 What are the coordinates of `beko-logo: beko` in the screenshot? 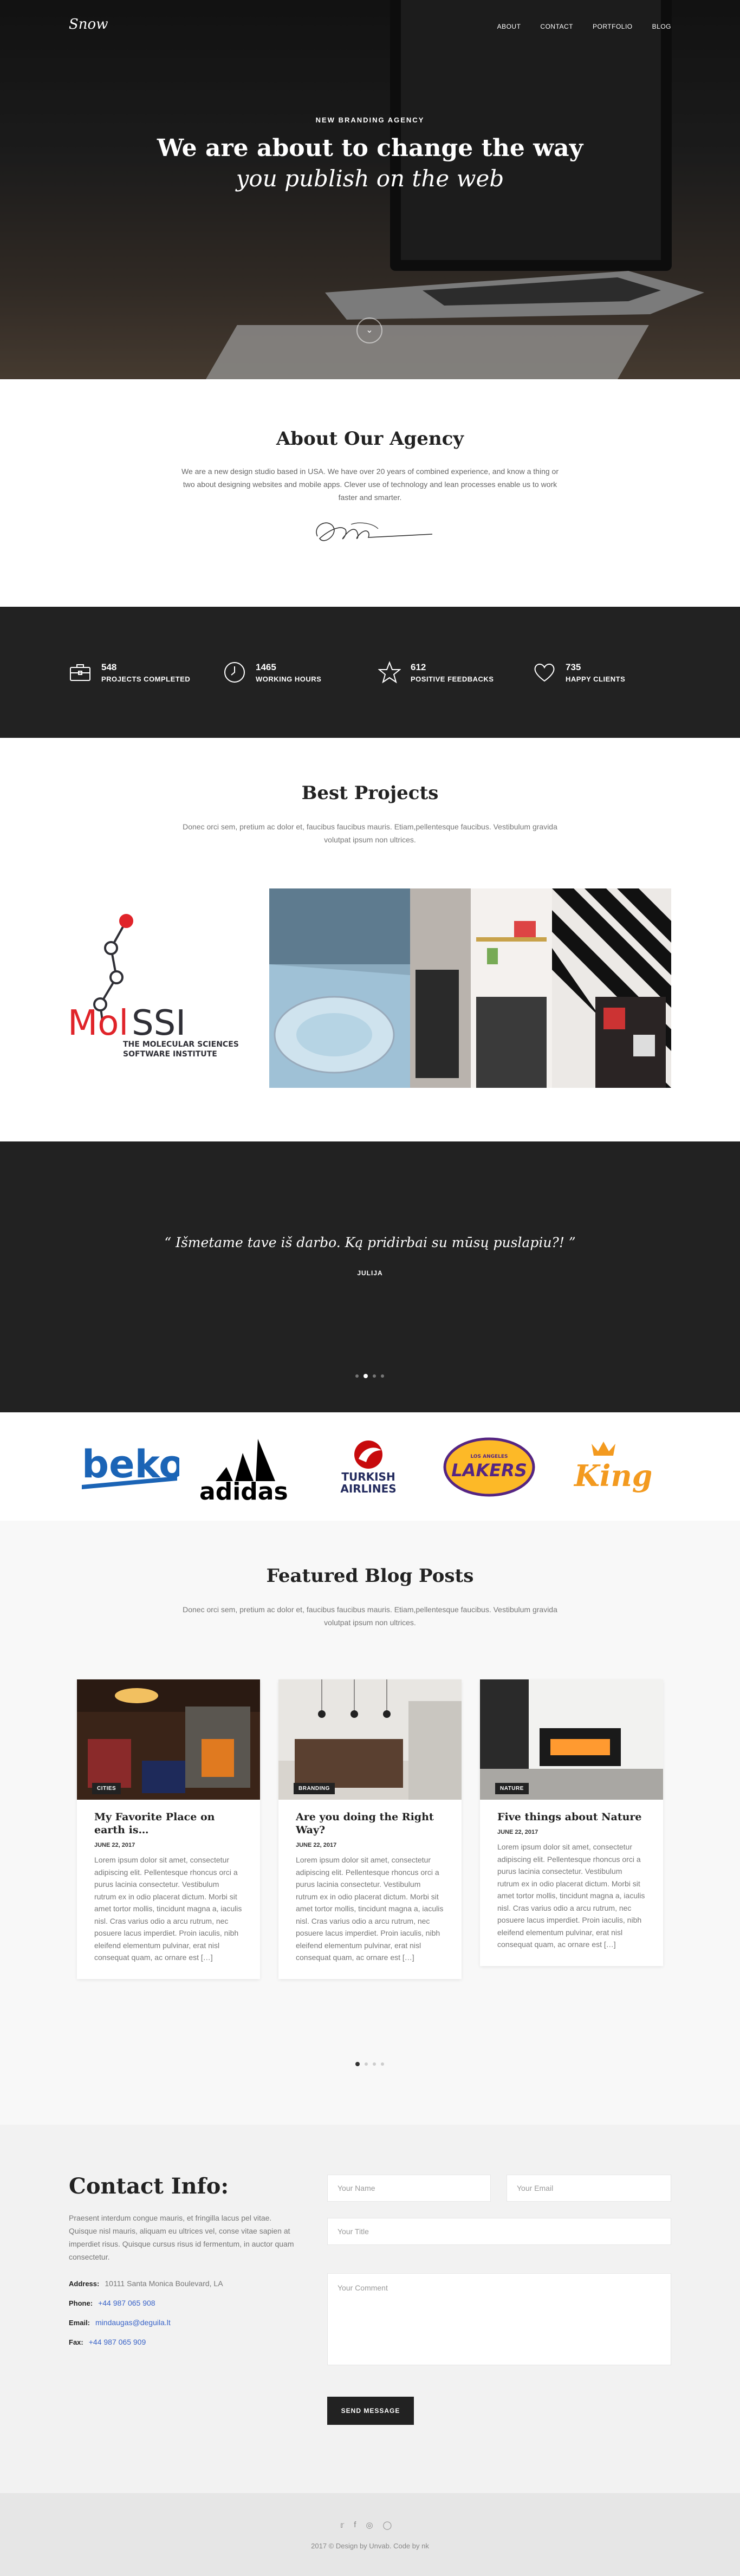 It's located at (129, 1465).